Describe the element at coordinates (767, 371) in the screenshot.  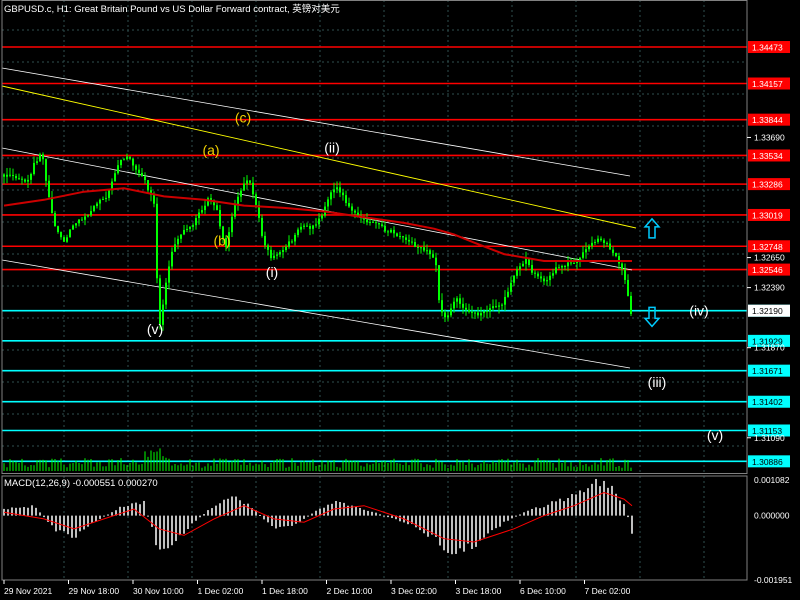
I see `support-price-label: 1.31671` at that location.